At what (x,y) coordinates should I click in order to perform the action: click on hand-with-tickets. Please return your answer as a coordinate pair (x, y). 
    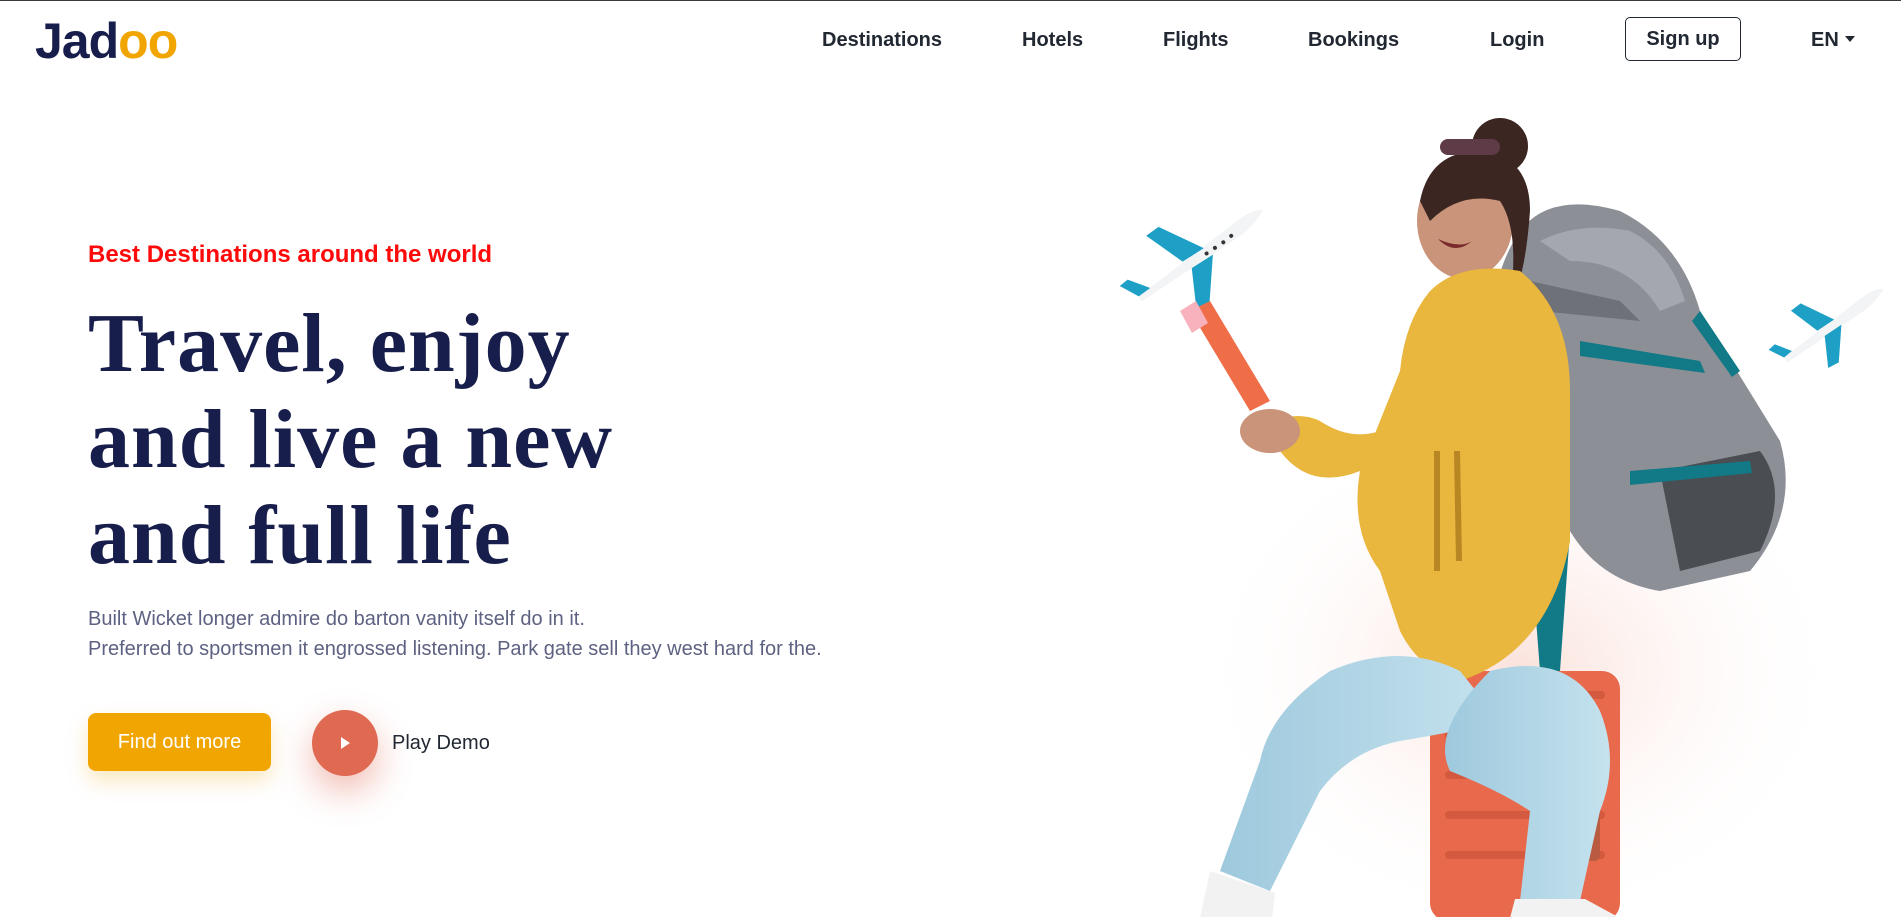
    Looking at the image, I should click on (1240, 377).